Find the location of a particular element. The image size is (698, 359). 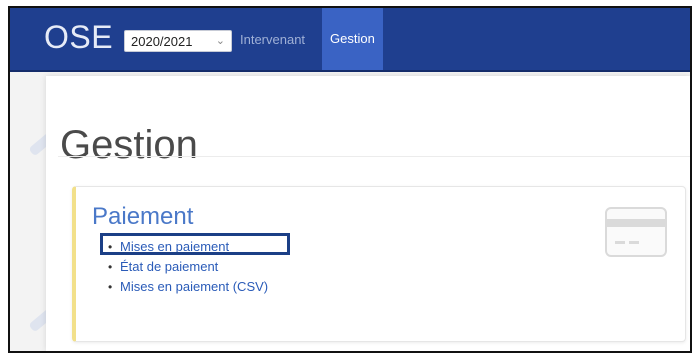

highlight-box is located at coordinates (195, 244).